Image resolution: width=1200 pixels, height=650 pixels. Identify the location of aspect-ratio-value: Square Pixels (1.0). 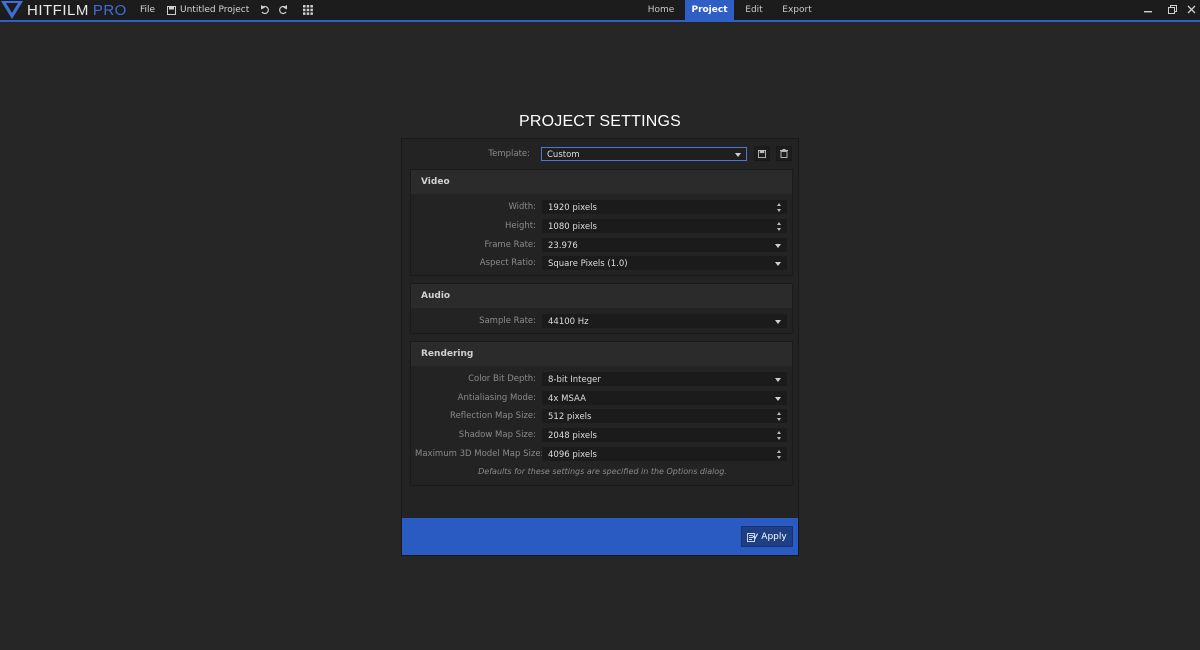
(588, 264).